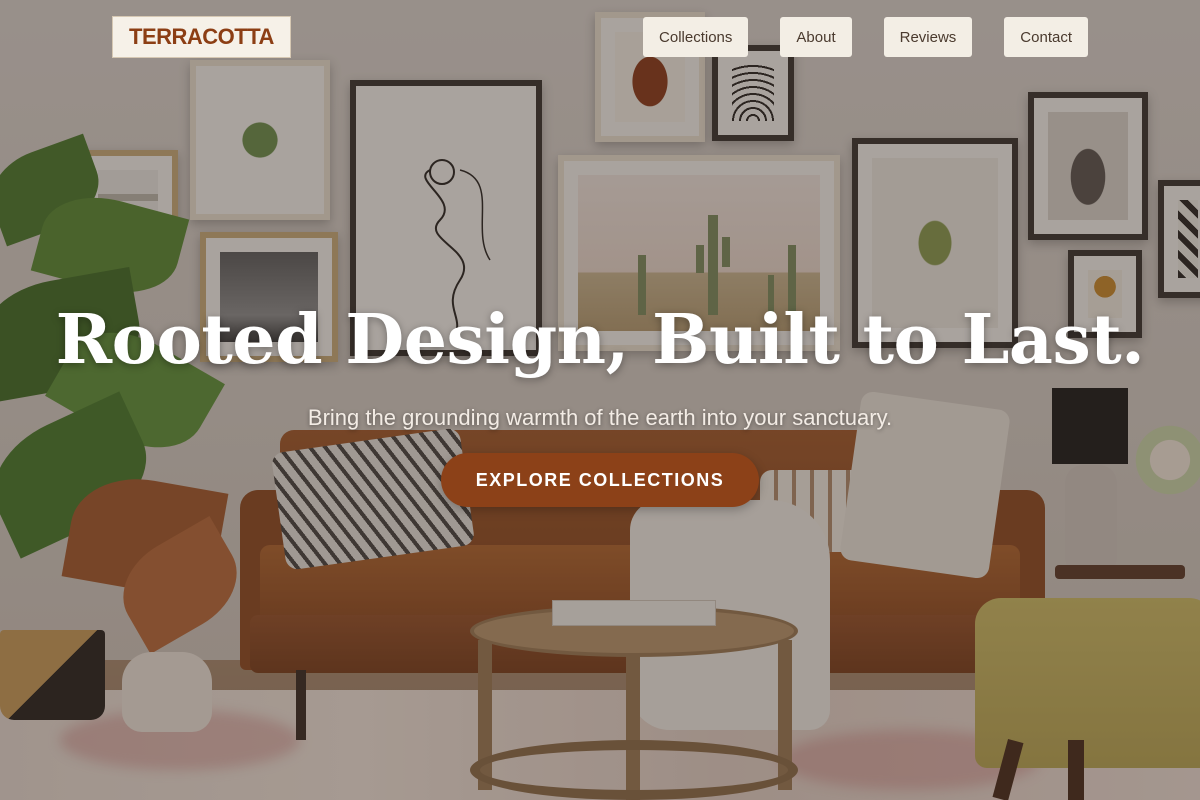 The image size is (1200, 800). What do you see at coordinates (201, 37) in the screenshot?
I see `brand-logo: TERRACOTTA` at bounding box center [201, 37].